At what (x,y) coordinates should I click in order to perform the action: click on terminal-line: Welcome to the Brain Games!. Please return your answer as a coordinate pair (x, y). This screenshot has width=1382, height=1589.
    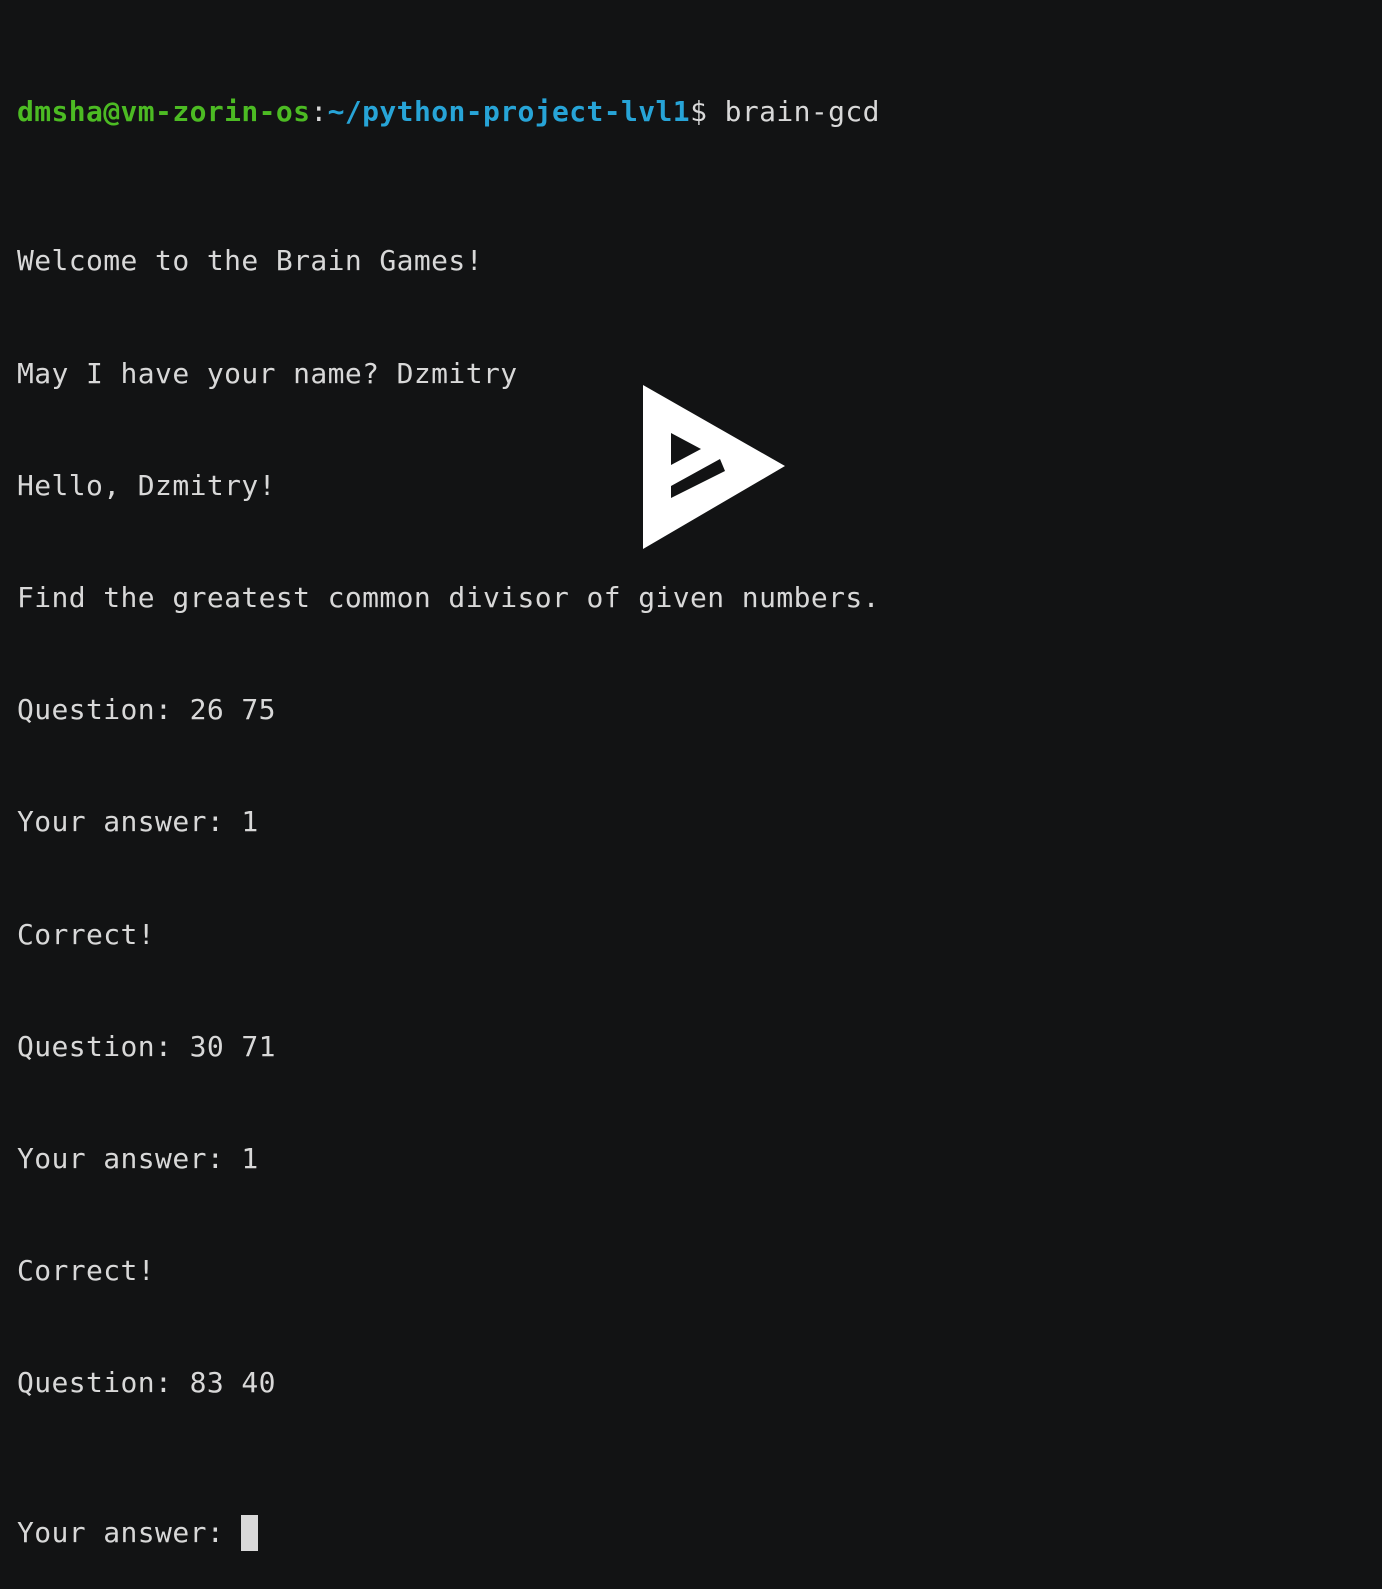
    Looking at the image, I should click on (250, 261).